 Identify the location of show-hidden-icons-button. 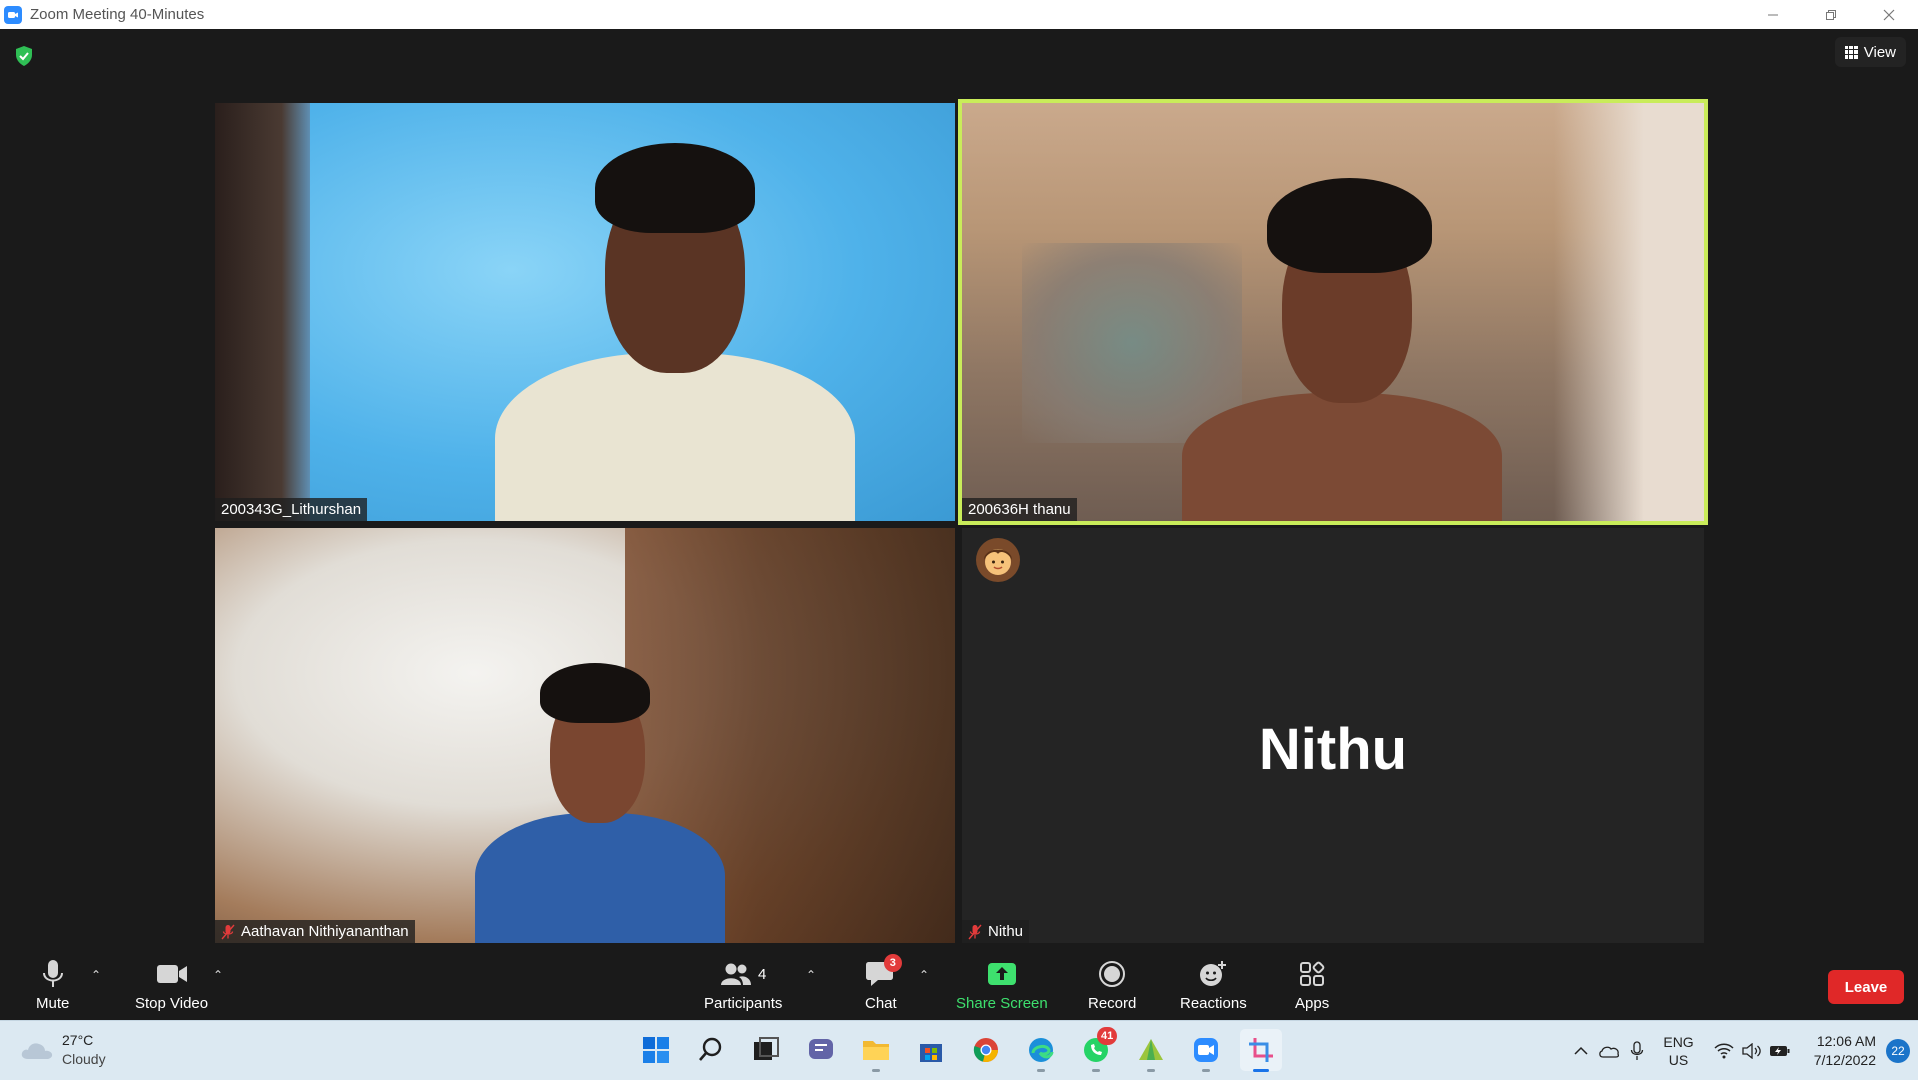
(1581, 1051).